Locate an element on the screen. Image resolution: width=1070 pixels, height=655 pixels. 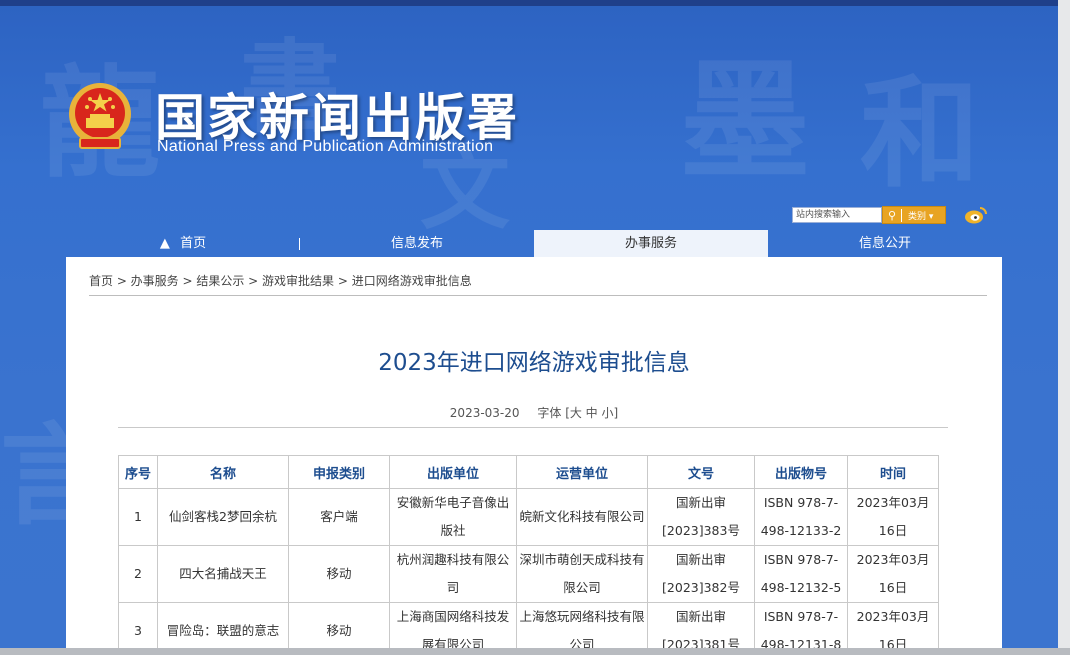
page-title: 2023年进口网络游戏审批信息 is located at coordinates (534, 363).